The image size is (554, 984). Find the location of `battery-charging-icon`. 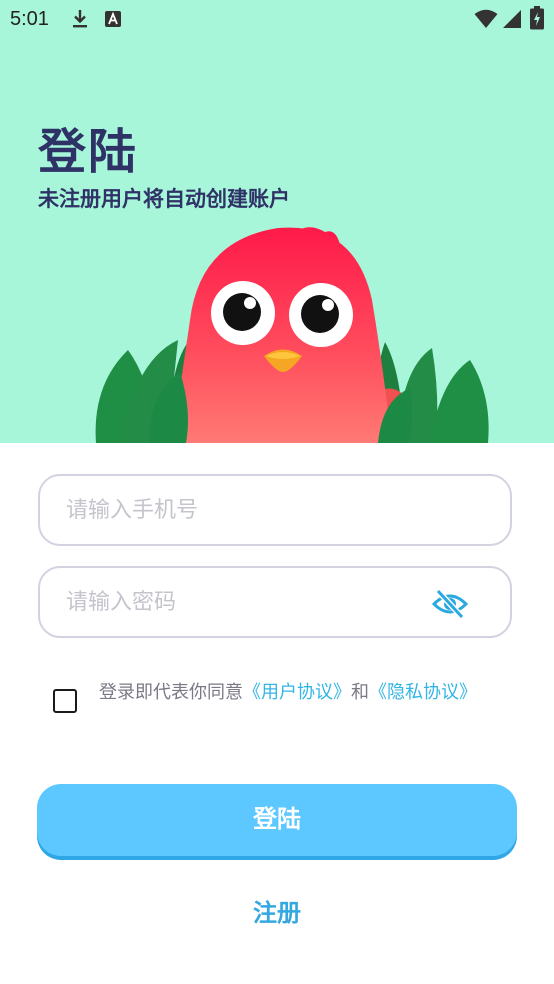

battery-charging-icon is located at coordinates (537, 18).